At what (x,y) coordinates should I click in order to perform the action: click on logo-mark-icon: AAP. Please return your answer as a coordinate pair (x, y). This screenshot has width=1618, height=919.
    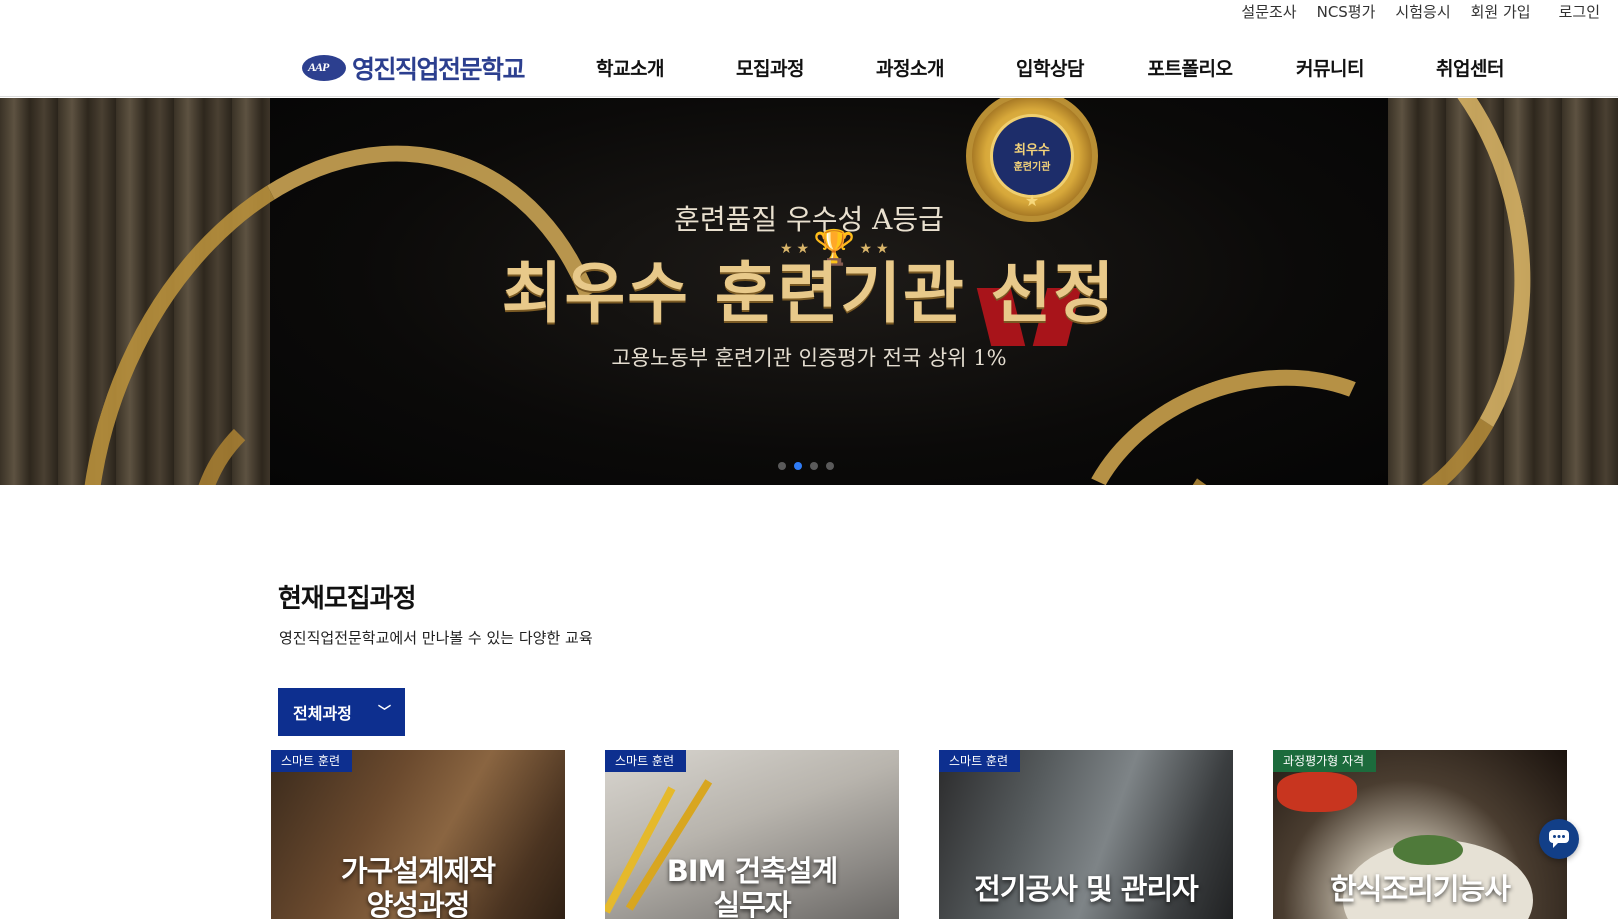
    Looking at the image, I should click on (324, 68).